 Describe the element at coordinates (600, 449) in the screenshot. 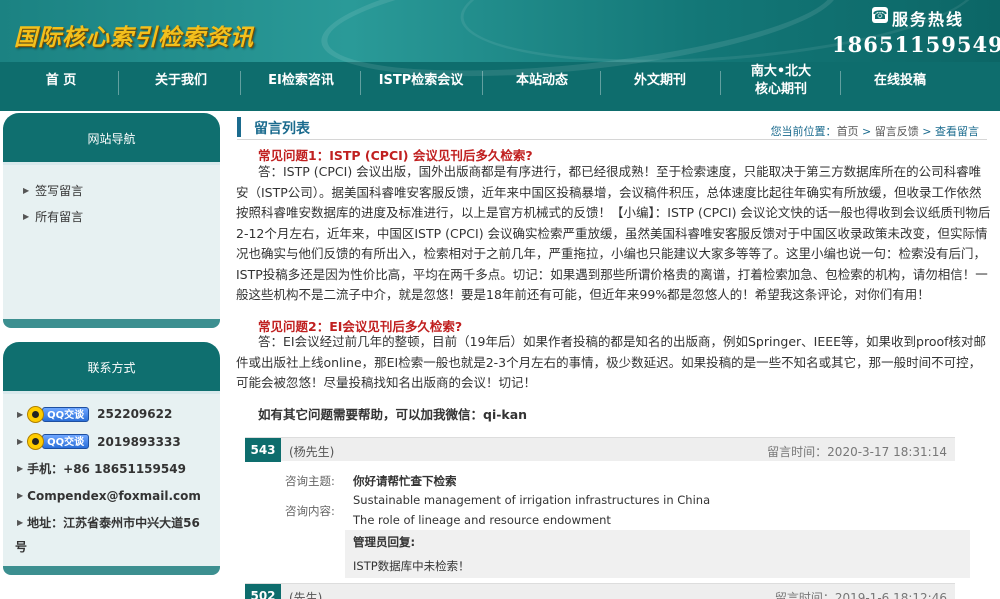

I see `message-header: 543 (杨先生) 留言时间：2020-3-17 18:31:14` at that location.